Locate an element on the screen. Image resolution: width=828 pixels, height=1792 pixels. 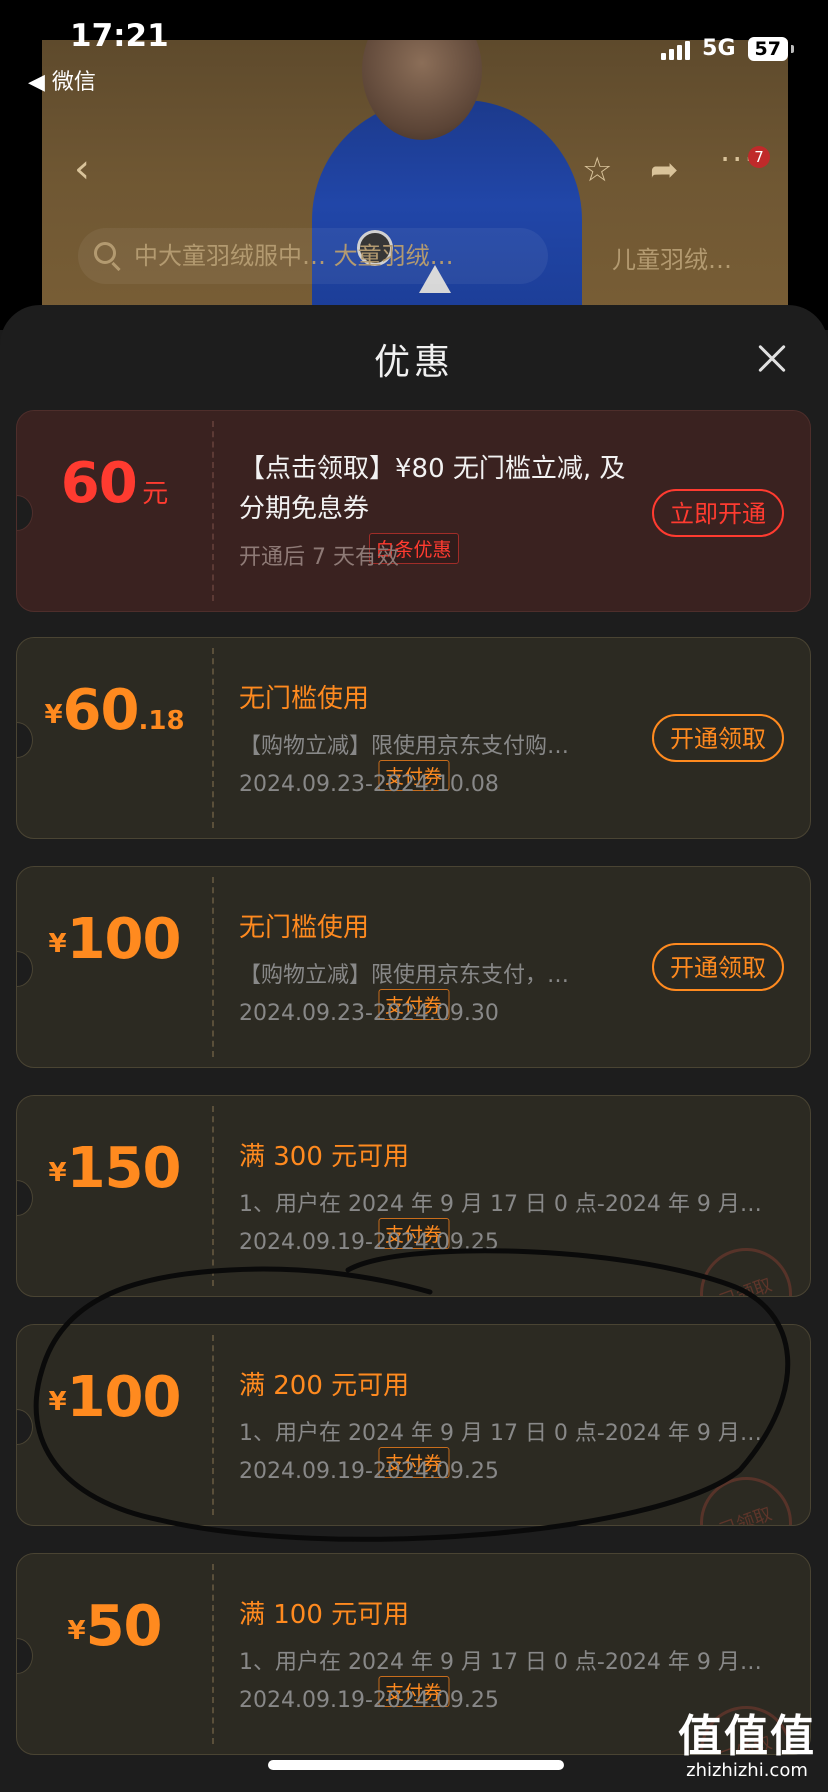
coupon-amount: ¥50 is located at coordinates (114, 1626).